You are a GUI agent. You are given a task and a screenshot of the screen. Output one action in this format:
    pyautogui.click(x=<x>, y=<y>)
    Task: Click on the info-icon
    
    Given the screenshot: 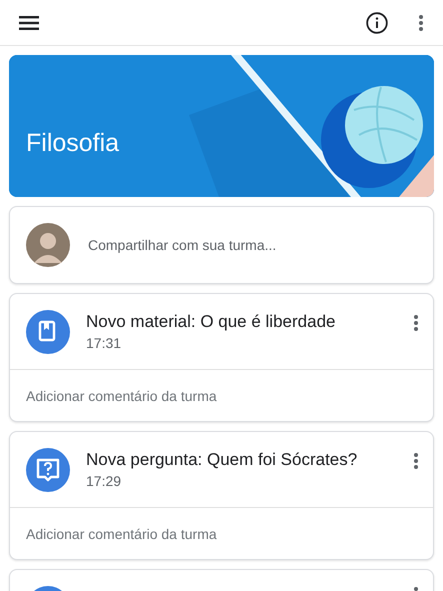 What is the action you would take?
    pyautogui.click(x=377, y=23)
    